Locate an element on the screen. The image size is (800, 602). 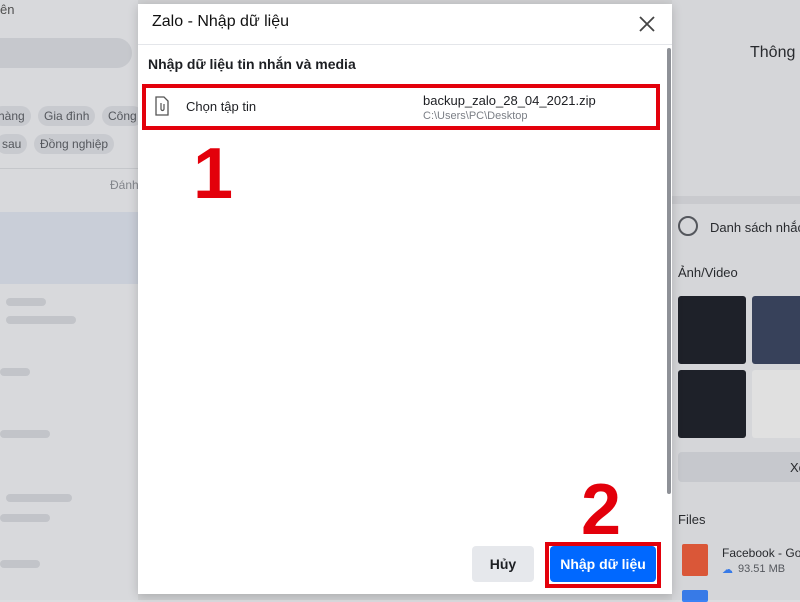
annotation-number-1: 1 is located at coordinates (213, 174).